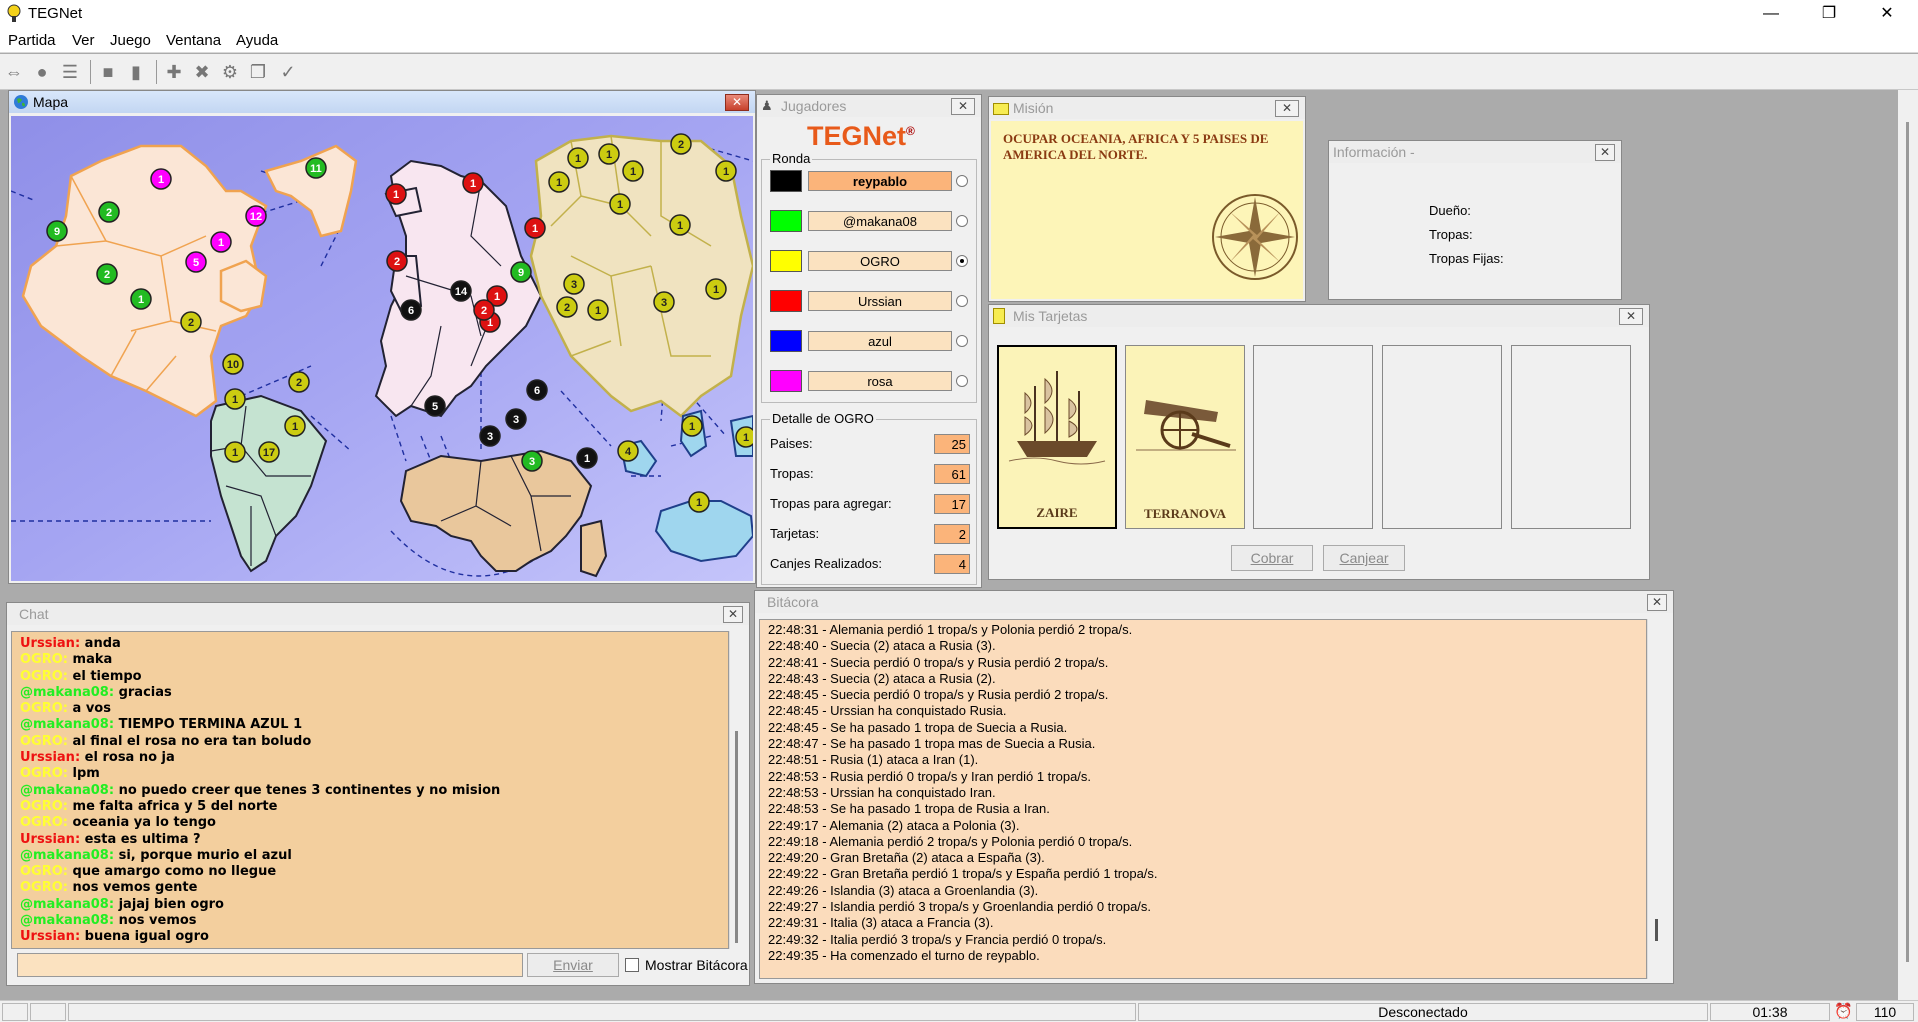  I want to click on player-row: rosa, so click(870, 382).